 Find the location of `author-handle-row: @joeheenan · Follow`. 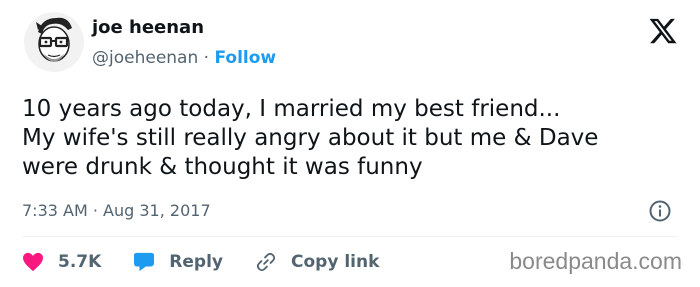

author-handle-row: @joeheenan · Follow is located at coordinates (184, 58).